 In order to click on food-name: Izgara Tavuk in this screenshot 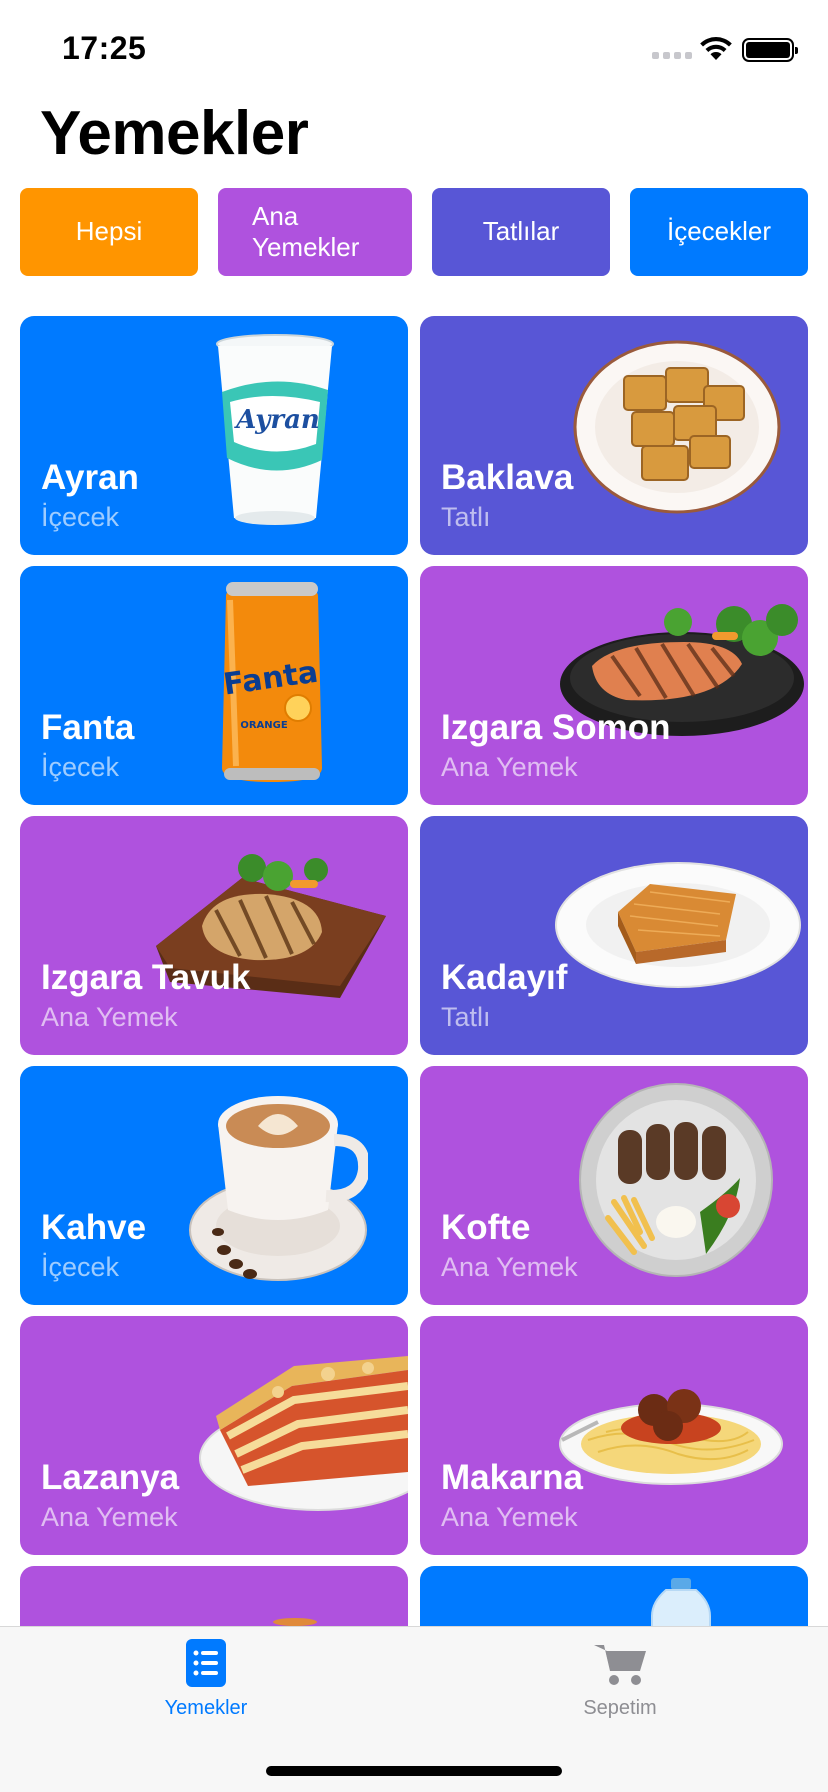, I will do `click(146, 977)`.